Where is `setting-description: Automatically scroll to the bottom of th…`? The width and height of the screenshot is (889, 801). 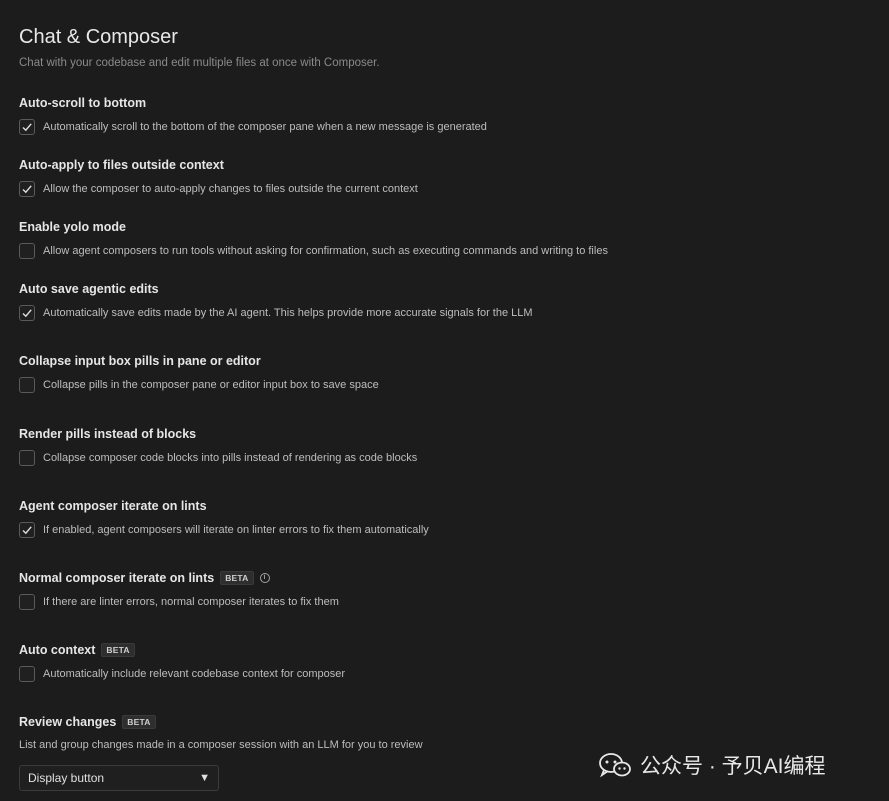 setting-description: Automatically scroll to the bottom of th… is located at coordinates (265, 127).